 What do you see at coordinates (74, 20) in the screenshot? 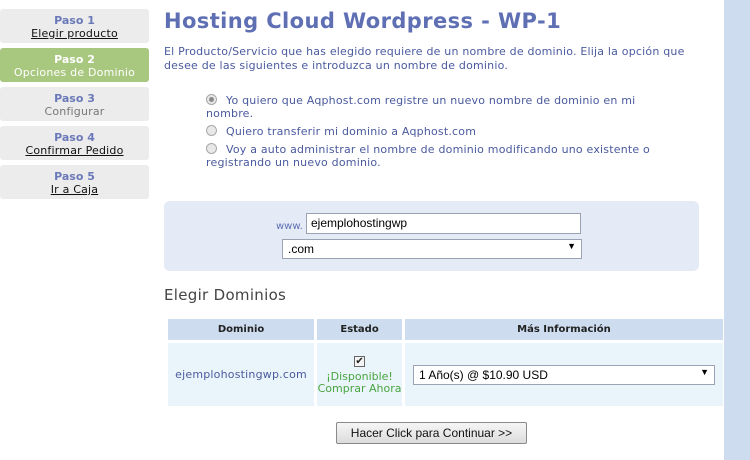
I see `step-number: Paso 1` at bounding box center [74, 20].